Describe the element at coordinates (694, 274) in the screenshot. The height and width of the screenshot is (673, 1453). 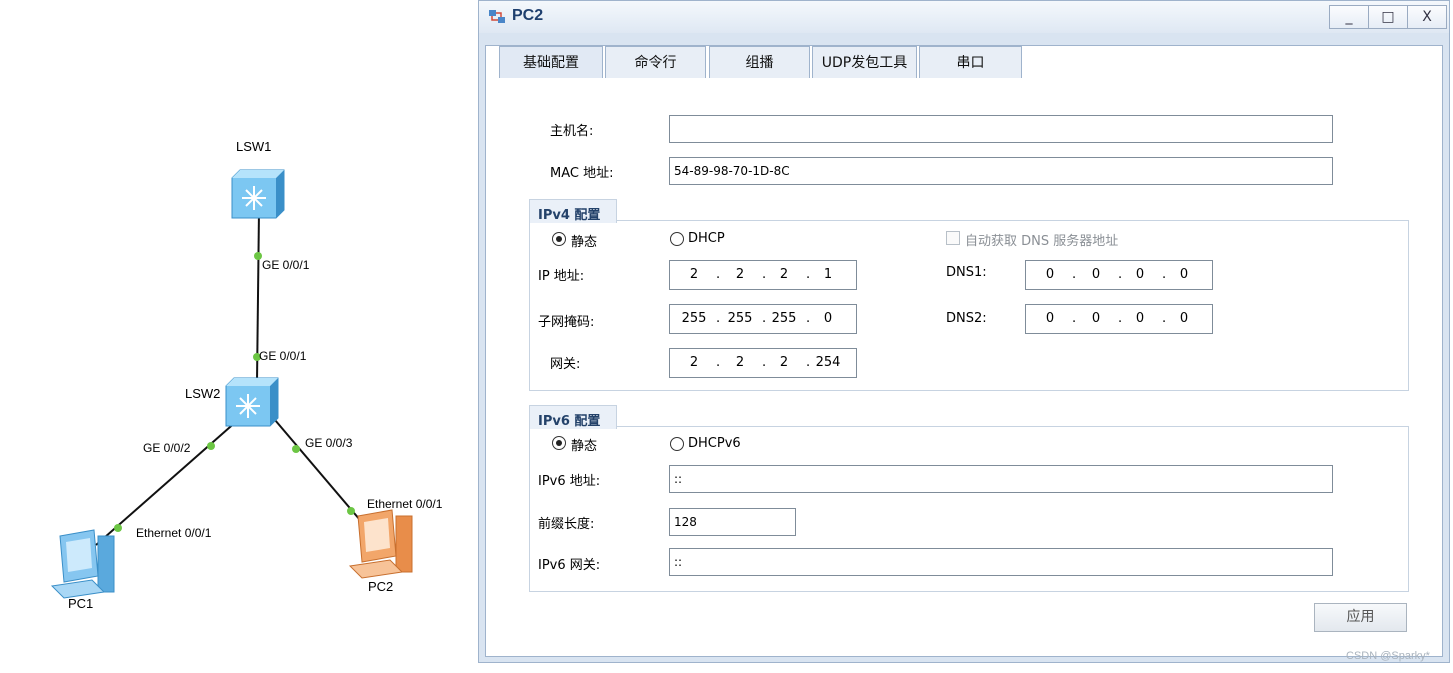
I see `ip-octet-1: 2` at that location.